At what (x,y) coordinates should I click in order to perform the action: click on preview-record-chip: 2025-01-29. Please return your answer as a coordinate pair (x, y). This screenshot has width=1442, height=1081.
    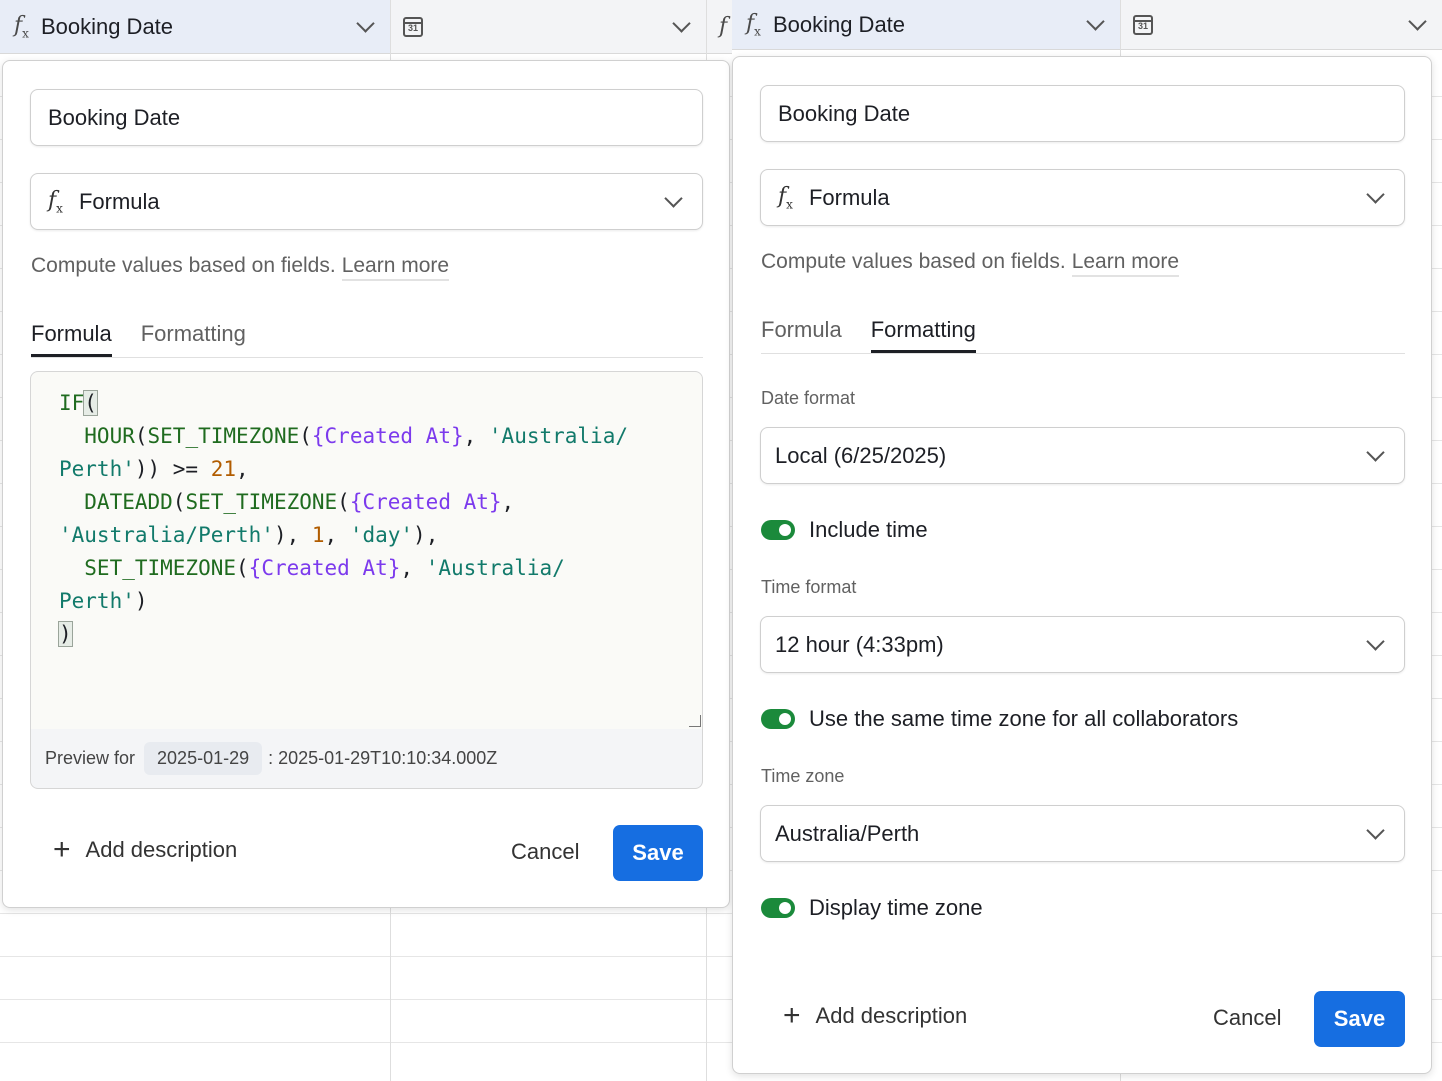
    Looking at the image, I should click on (203, 758).